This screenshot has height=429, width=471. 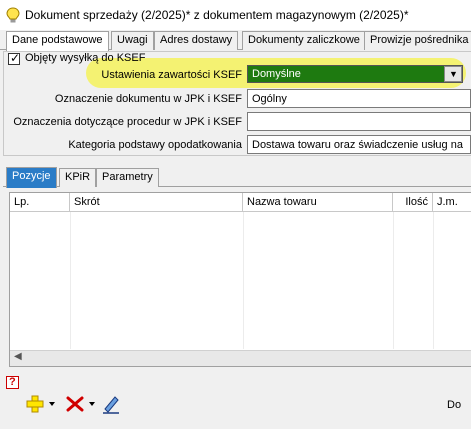 What do you see at coordinates (237, 177) in the screenshot?
I see `sub-tab-strip: Pozycje KPiR Parametry` at bounding box center [237, 177].